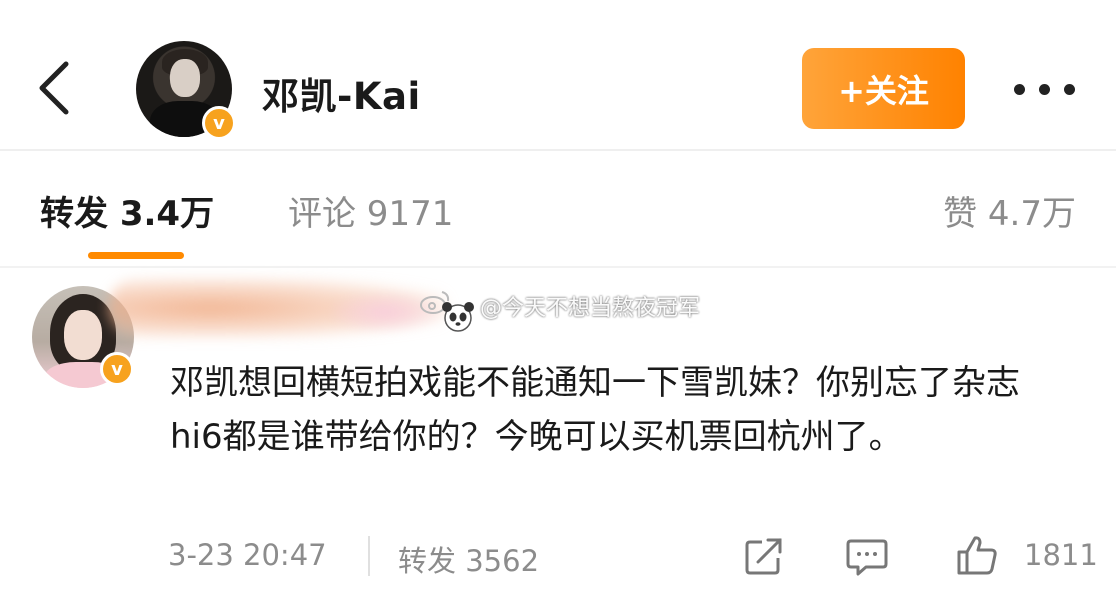 The width and height of the screenshot is (1116, 602). I want to click on back-arrow-icon, so click(56, 88).